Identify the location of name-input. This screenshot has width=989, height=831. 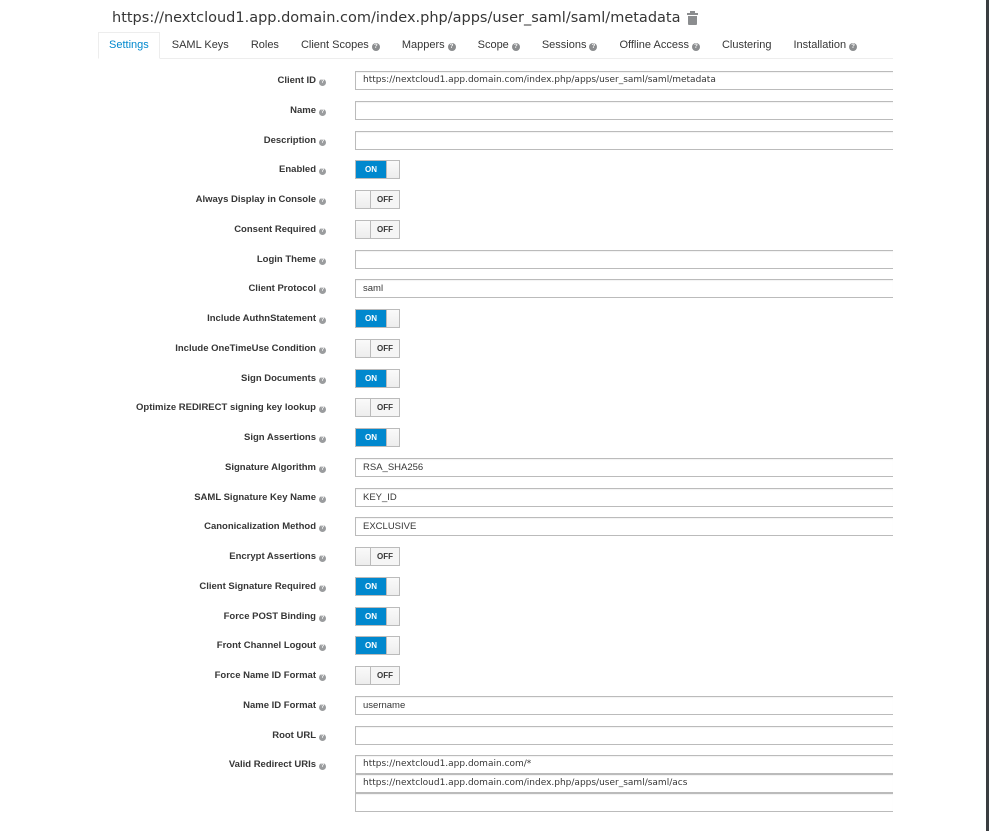
(624, 110).